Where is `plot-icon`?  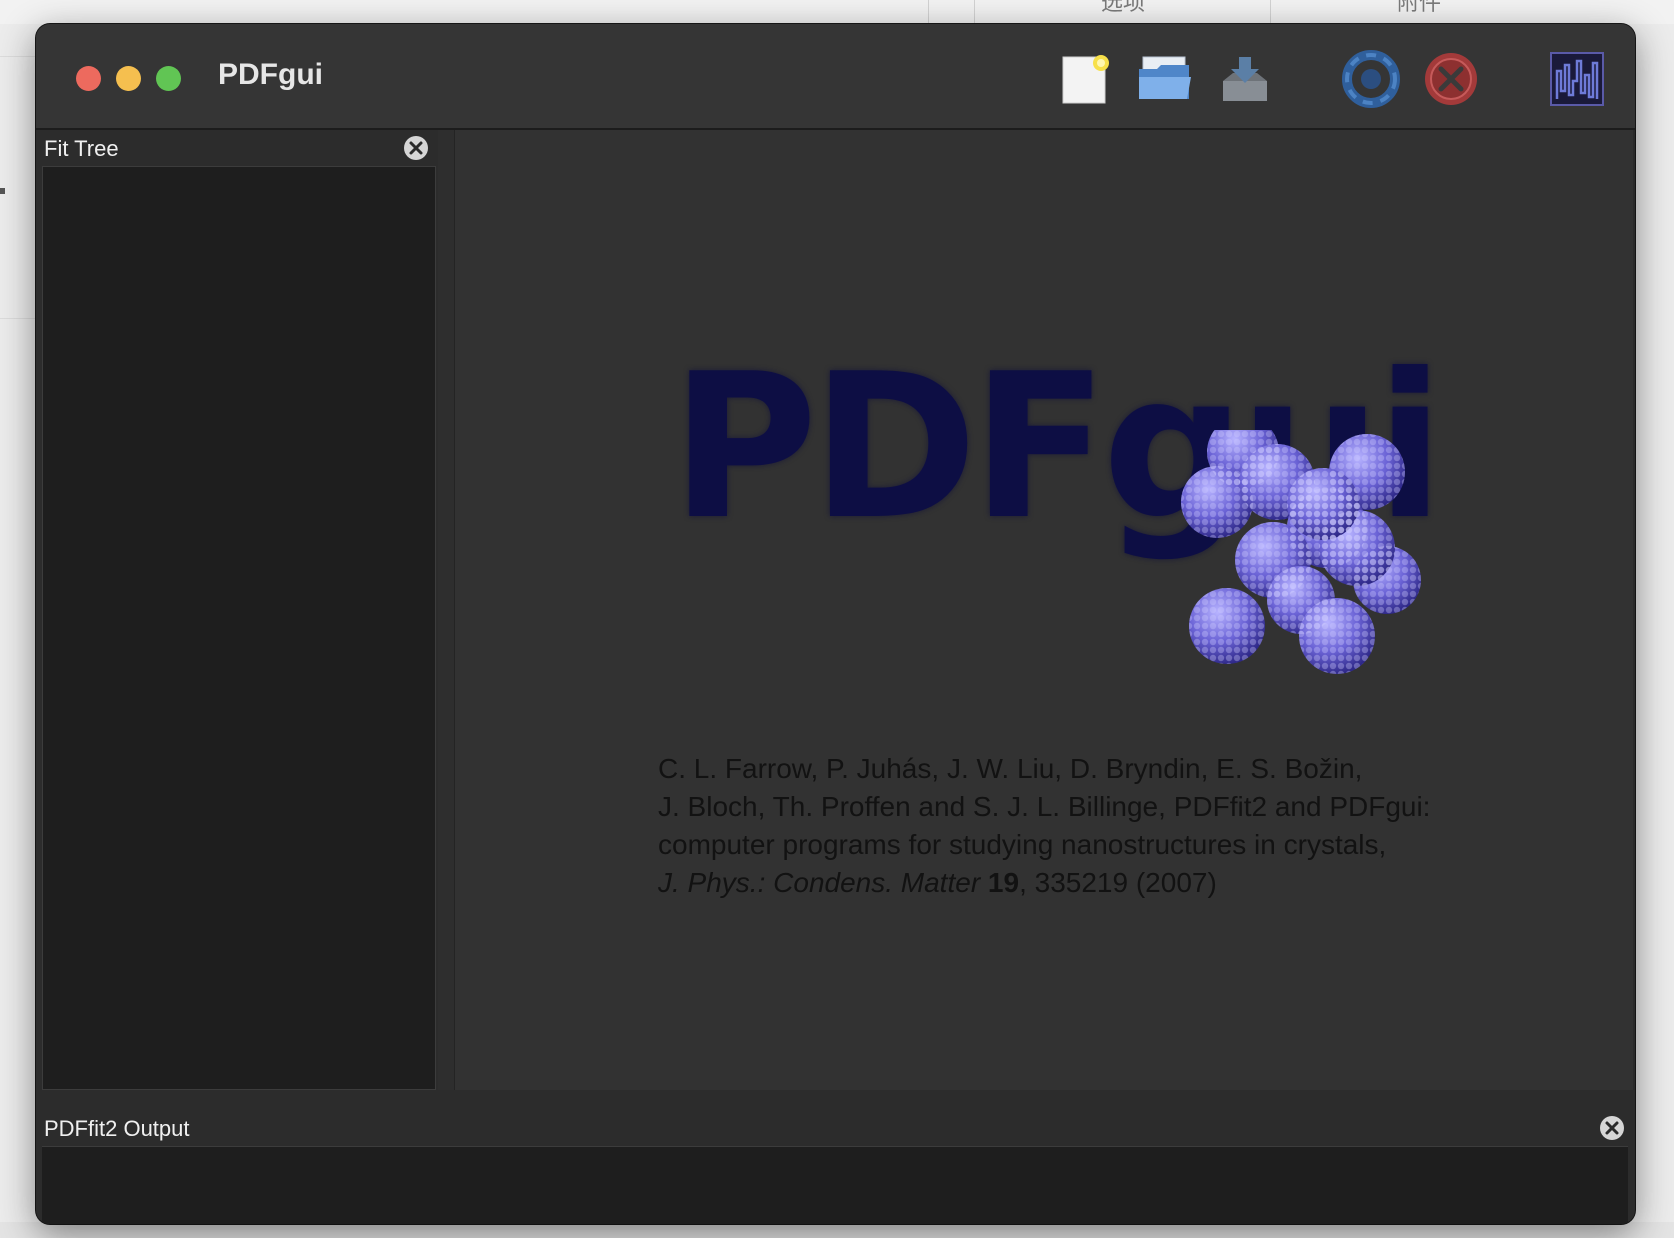 plot-icon is located at coordinates (1577, 79).